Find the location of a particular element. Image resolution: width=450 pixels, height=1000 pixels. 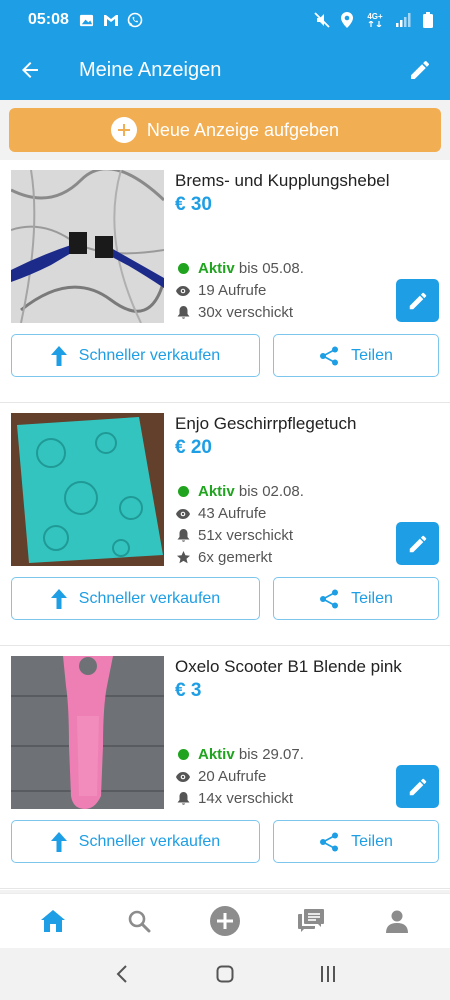

ad-views: 20 Aufrufe is located at coordinates (221, 776).